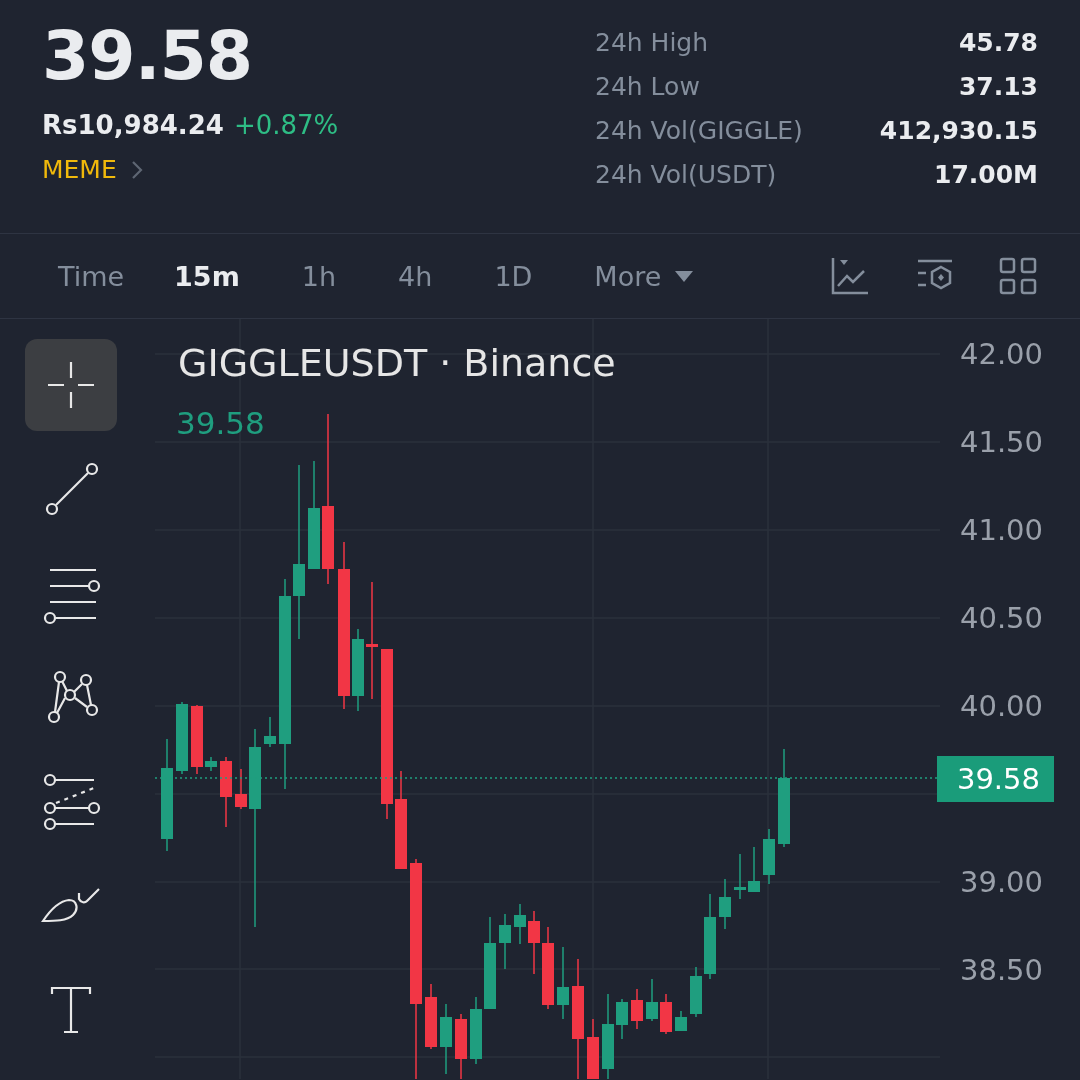  I want to click on interval-tab: 4h, so click(415, 276).